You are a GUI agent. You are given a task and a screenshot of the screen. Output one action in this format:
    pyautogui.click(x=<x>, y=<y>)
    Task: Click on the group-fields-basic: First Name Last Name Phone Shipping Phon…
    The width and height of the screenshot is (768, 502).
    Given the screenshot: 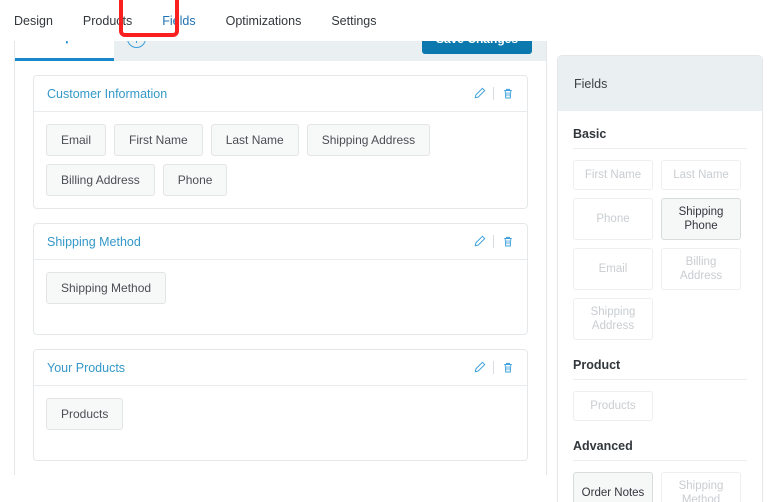 What is the action you would take?
    pyautogui.click(x=660, y=250)
    